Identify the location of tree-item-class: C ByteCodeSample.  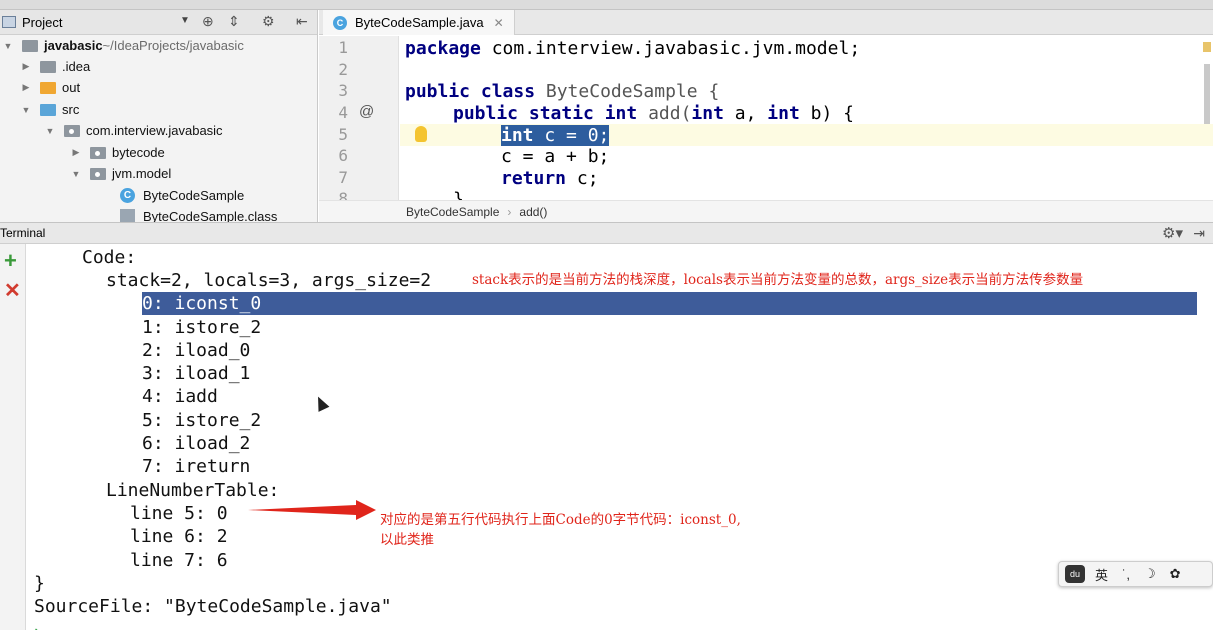
(182, 195).